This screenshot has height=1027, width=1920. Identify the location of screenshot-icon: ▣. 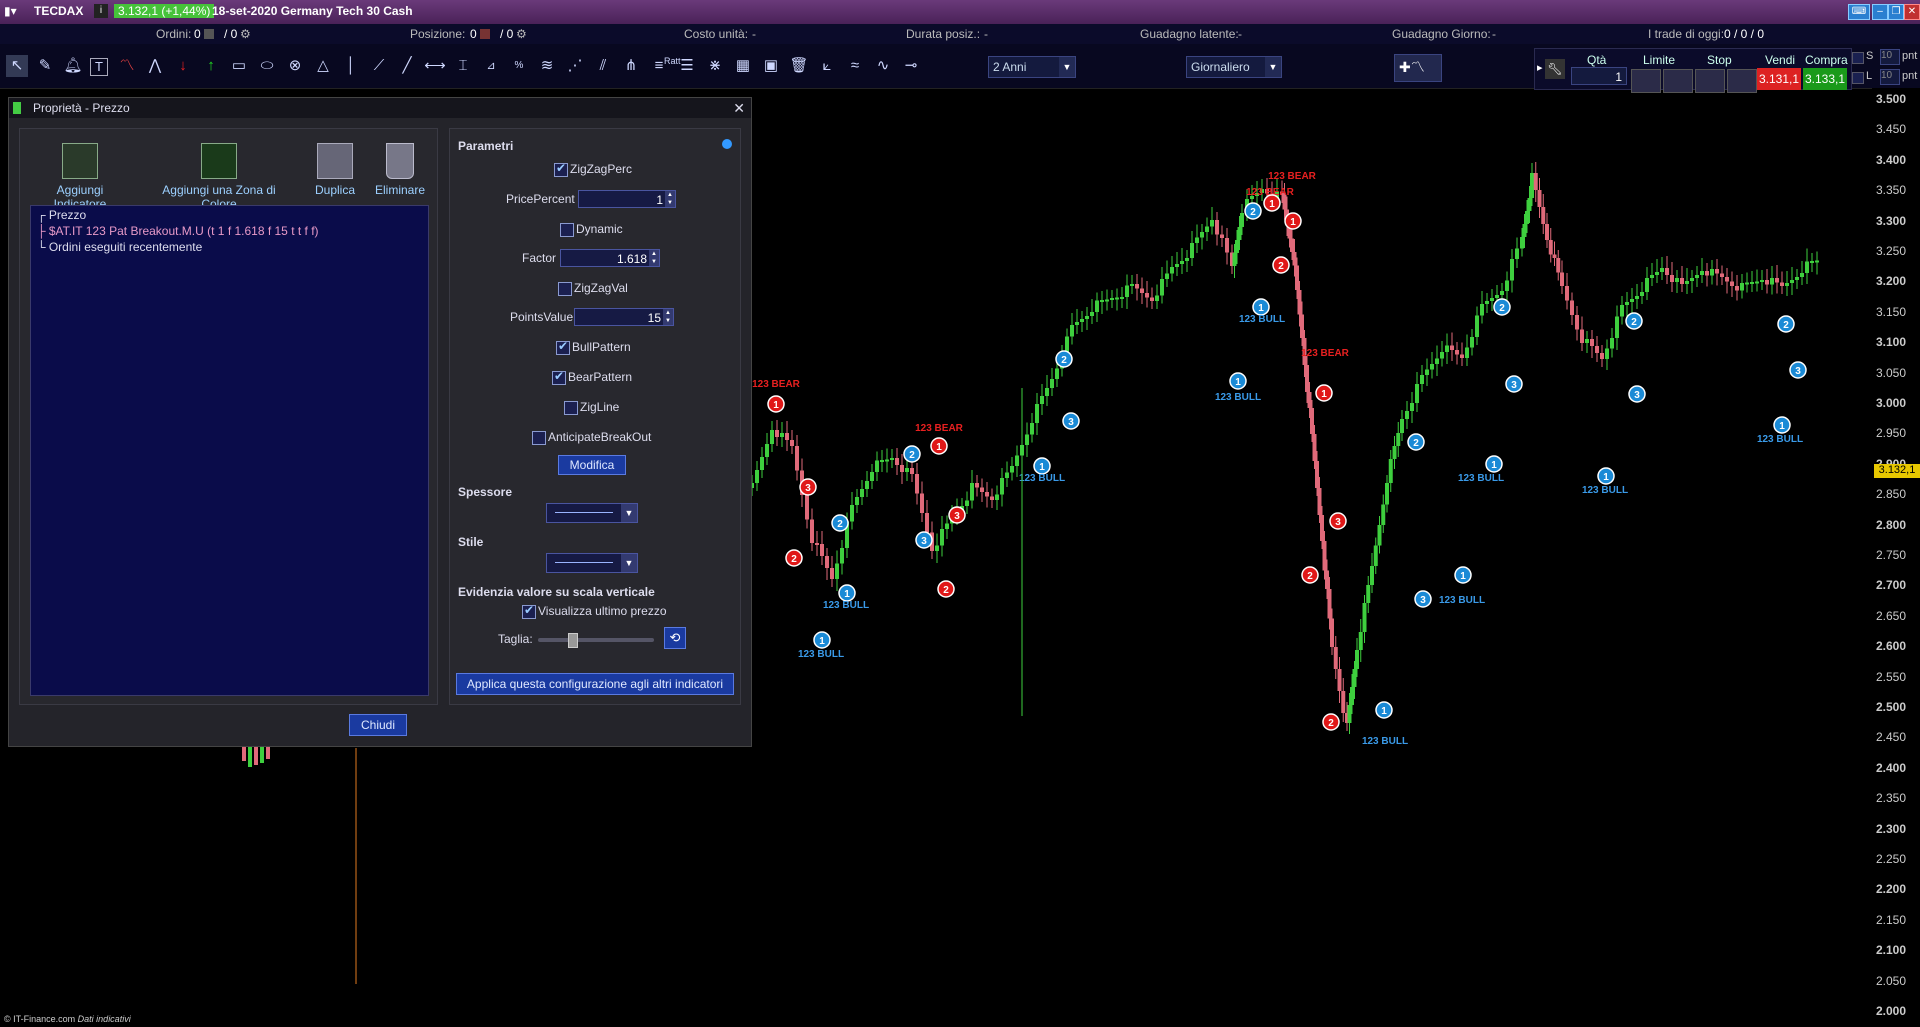
(771, 66).